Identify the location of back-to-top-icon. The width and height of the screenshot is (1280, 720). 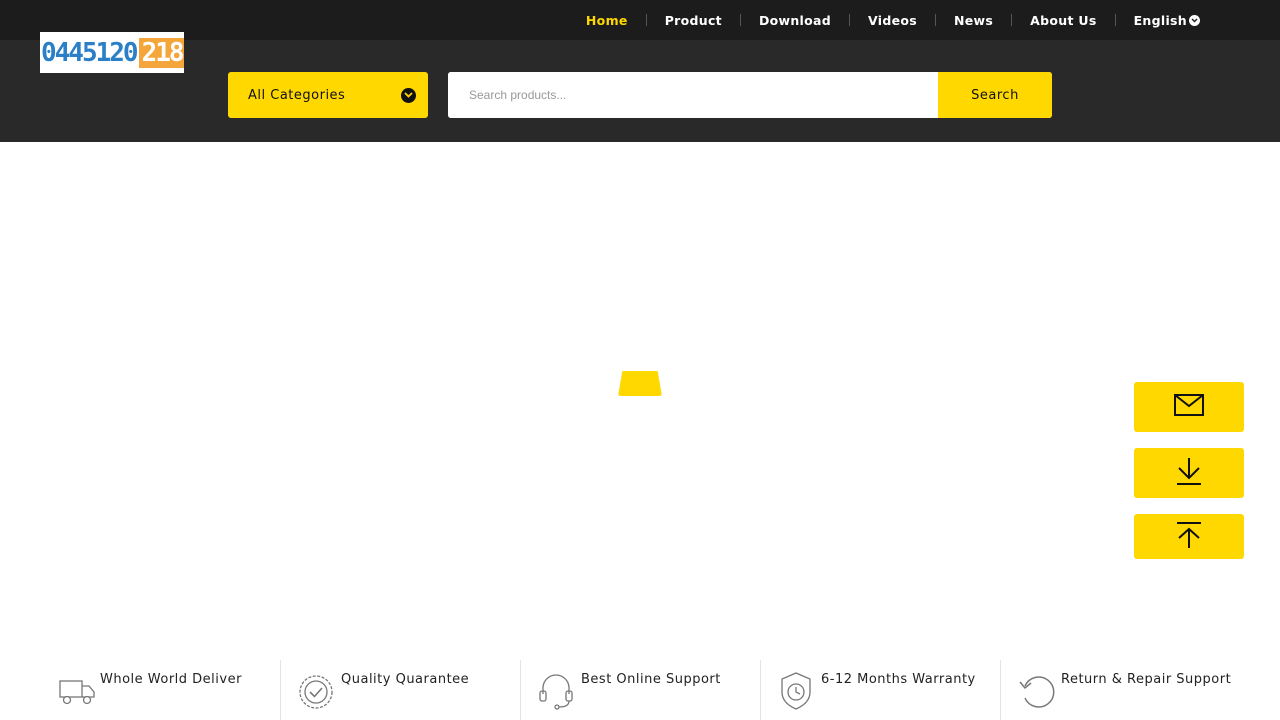
(1189, 537).